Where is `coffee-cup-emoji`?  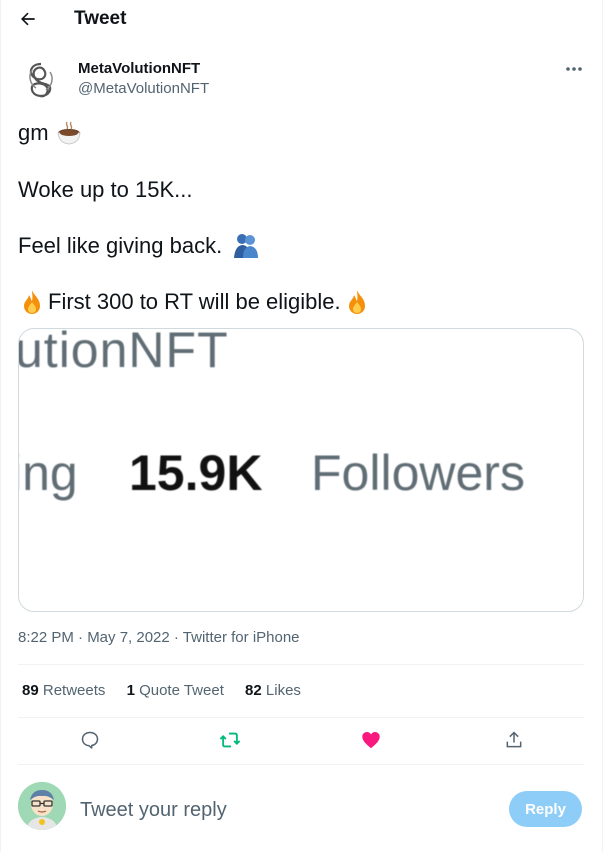 coffee-cup-emoji is located at coordinates (69, 133).